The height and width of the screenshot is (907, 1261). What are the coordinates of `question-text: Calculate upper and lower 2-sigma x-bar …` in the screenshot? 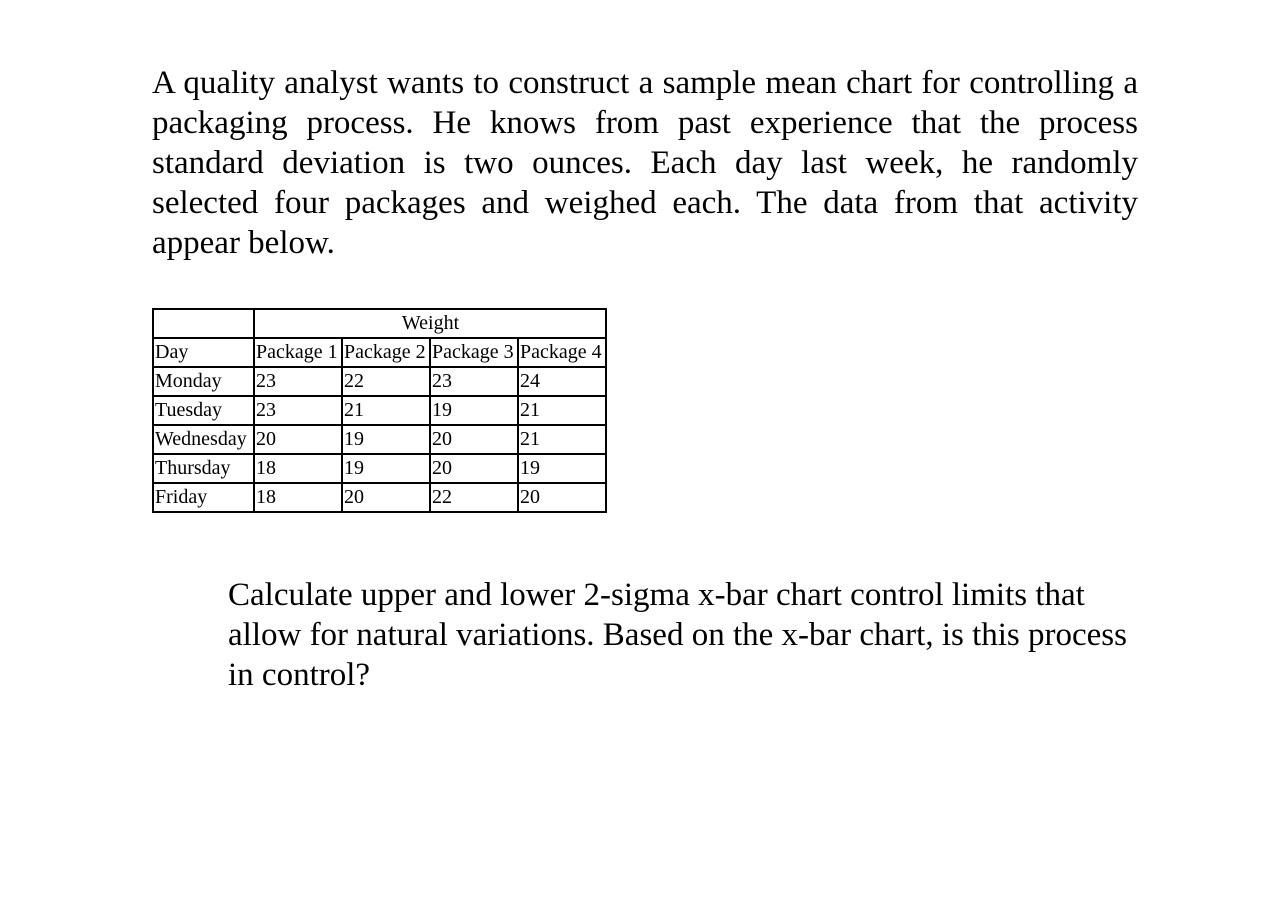 It's located at (677, 635).